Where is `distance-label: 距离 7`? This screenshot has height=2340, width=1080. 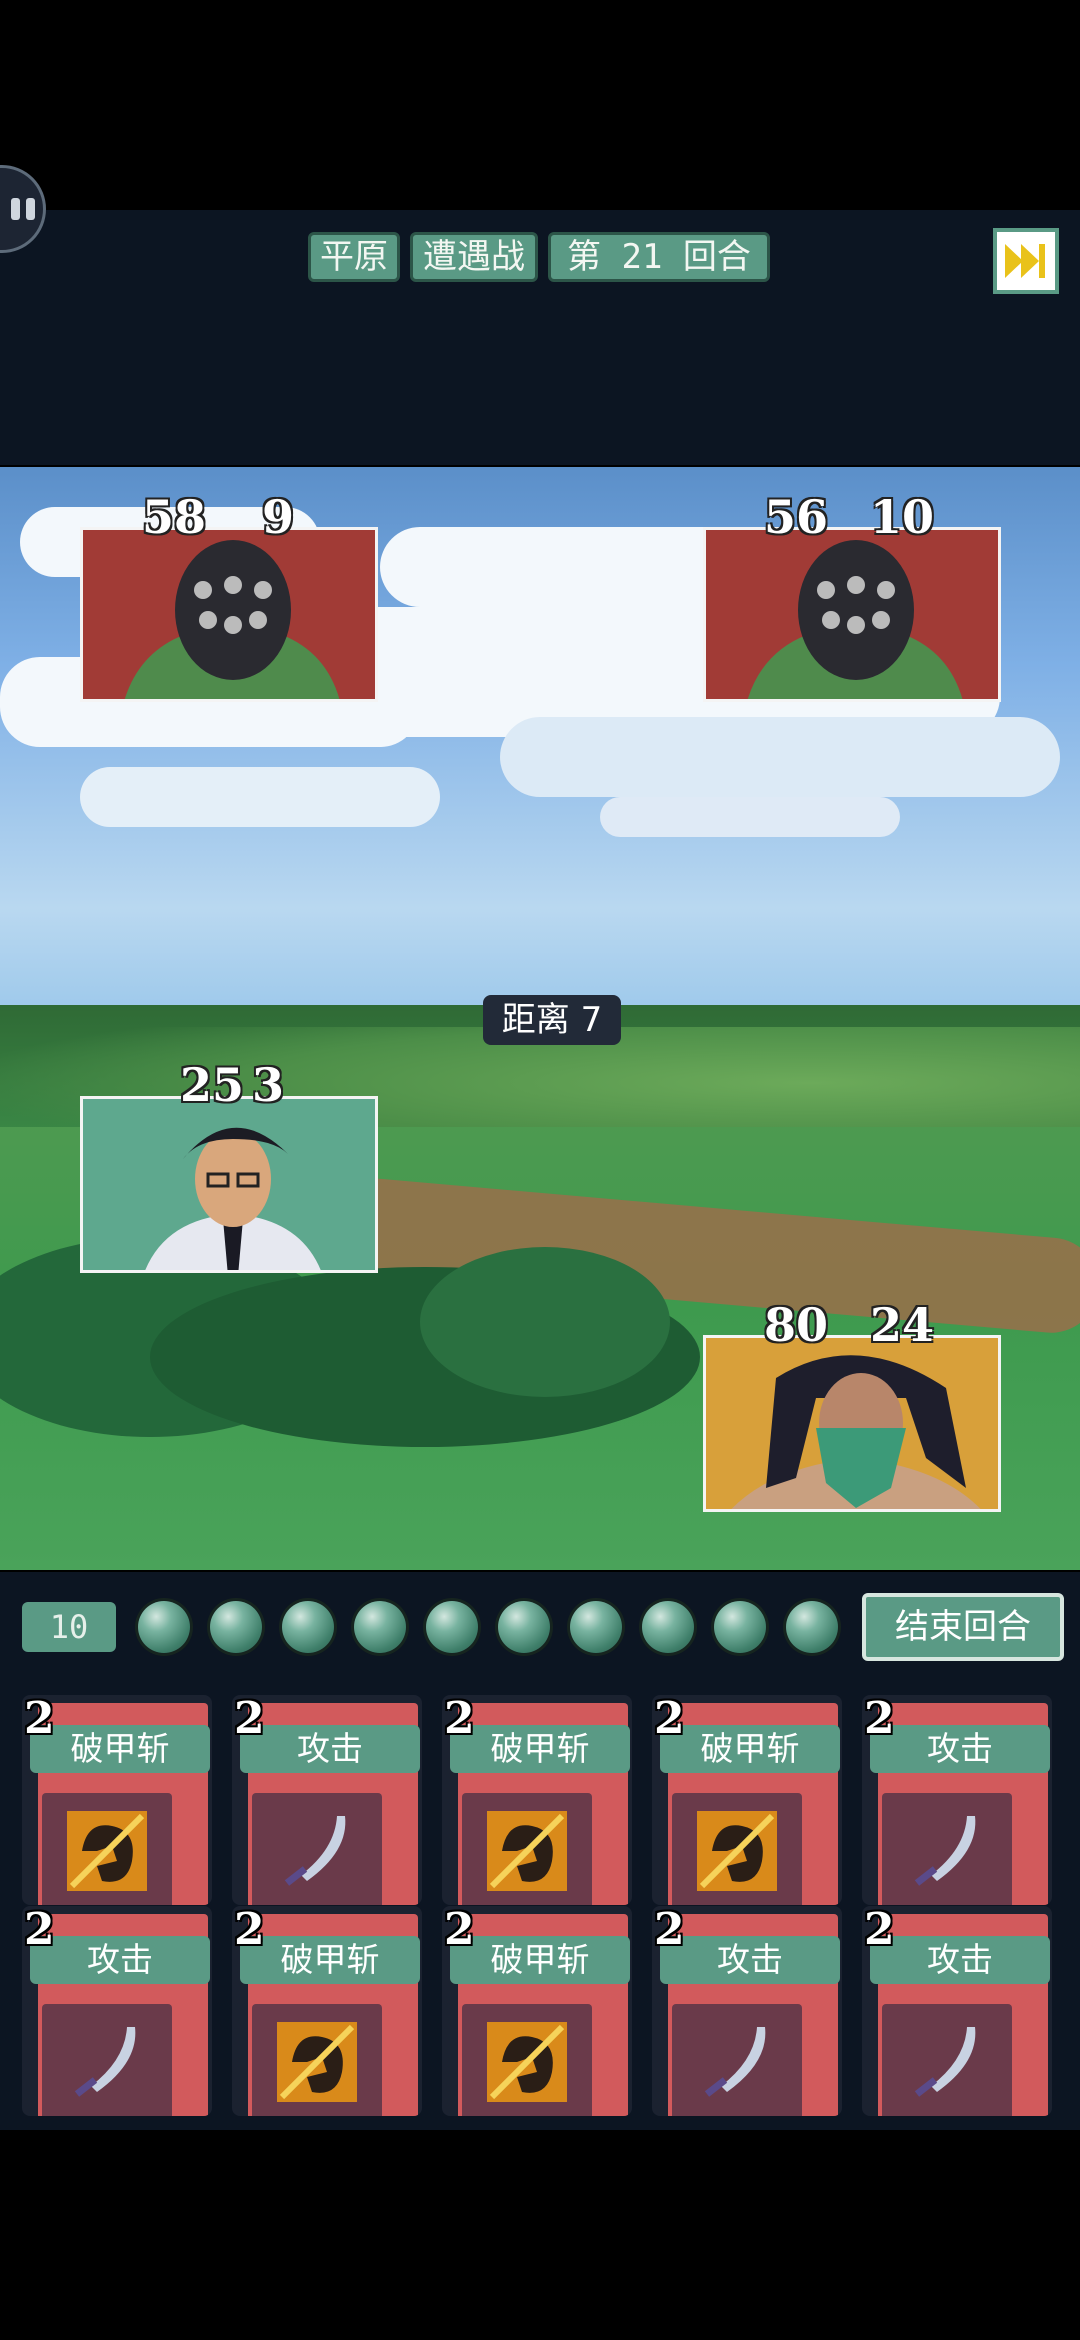 distance-label: 距离 7 is located at coordinates (552, 1020).